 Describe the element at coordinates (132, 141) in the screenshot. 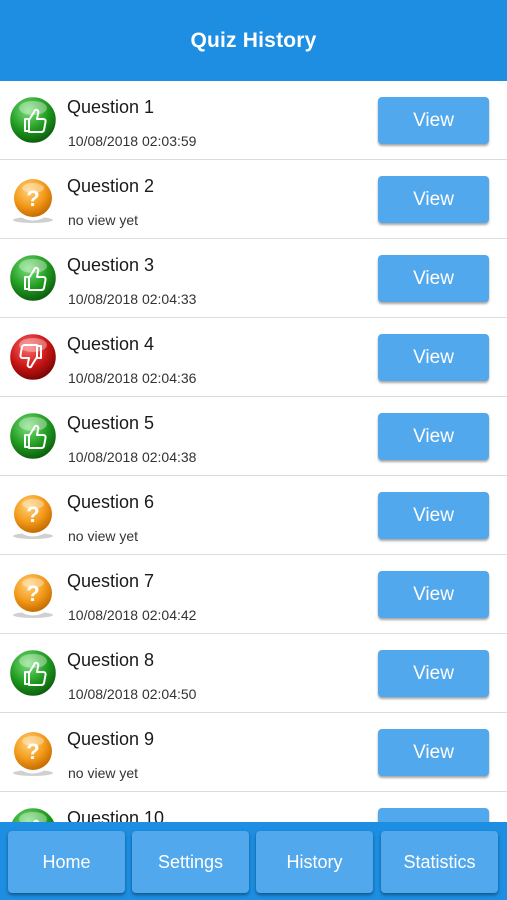

I see `question-subtitle: 10/08/2018 02:03:59` at that location.